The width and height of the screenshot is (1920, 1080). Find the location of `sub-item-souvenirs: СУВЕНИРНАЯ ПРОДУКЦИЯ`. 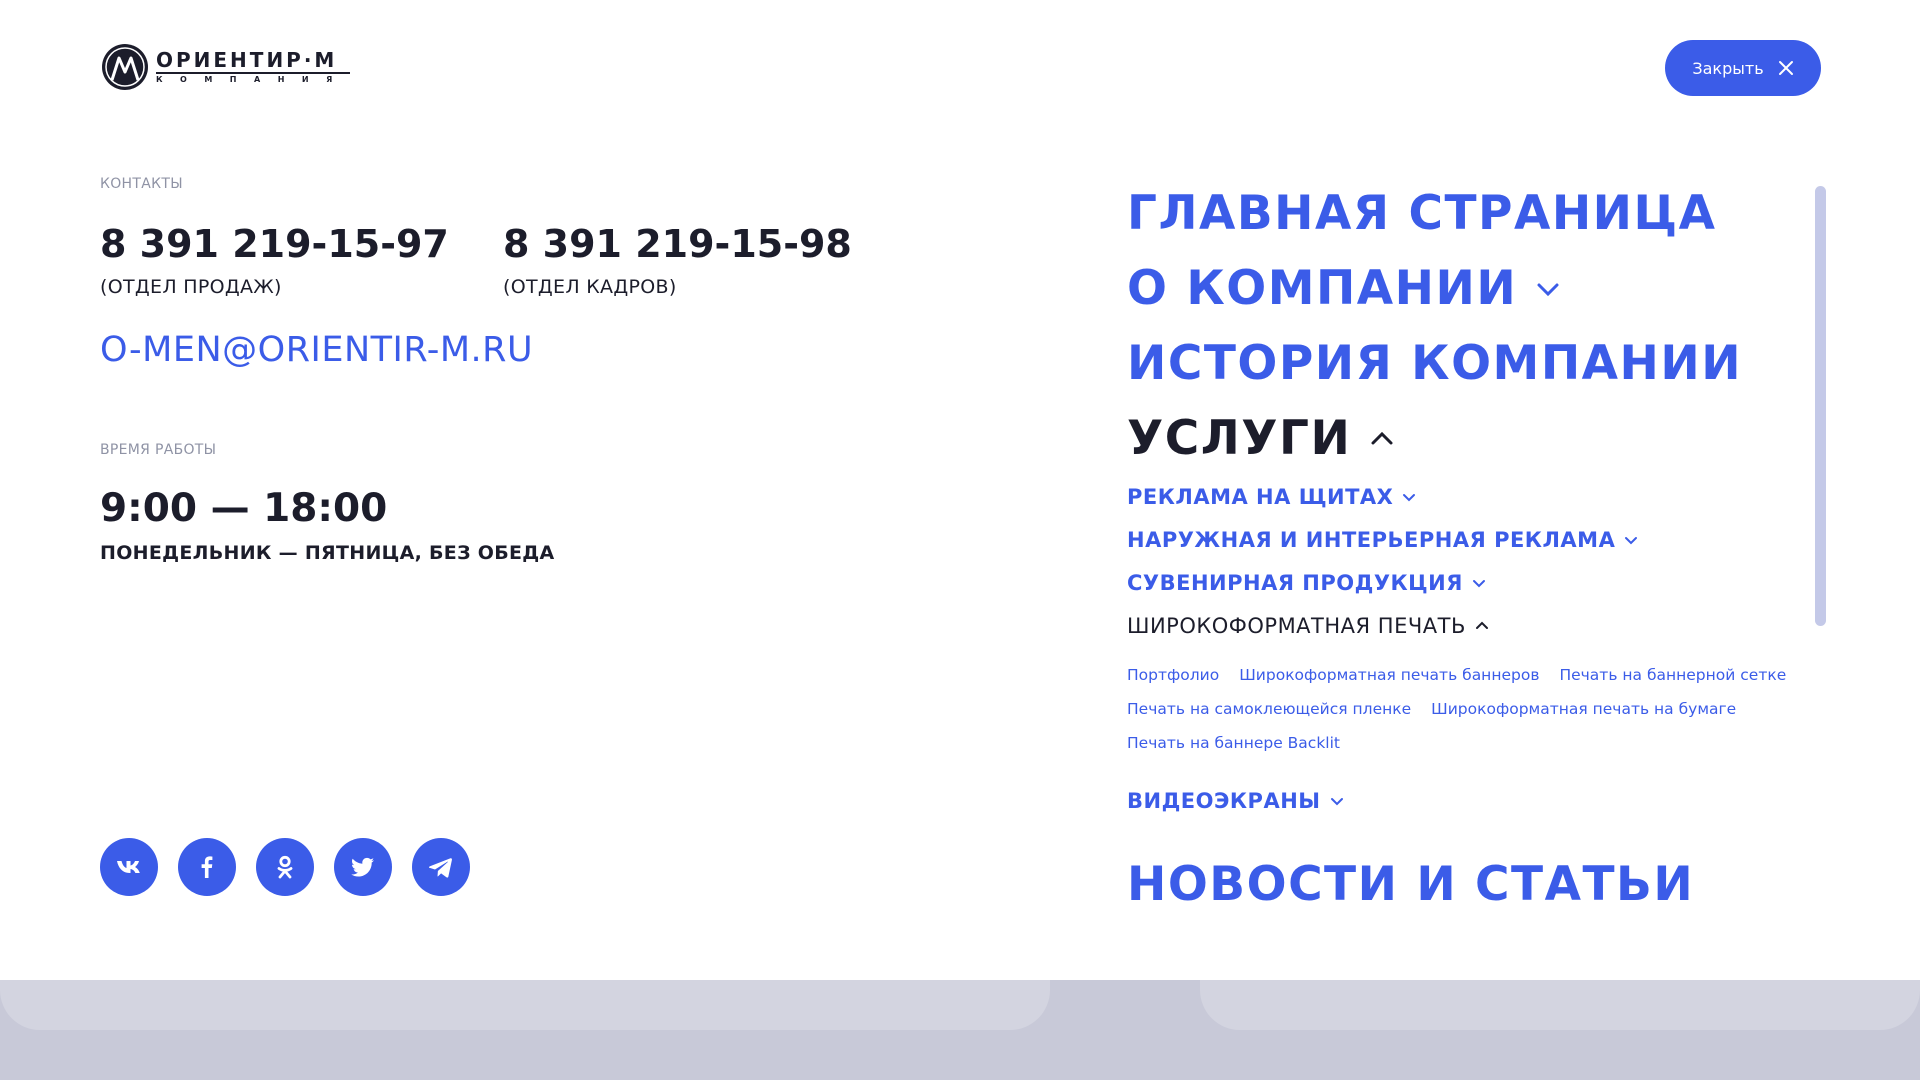

sub-item-souvenirs: СУВЕНИРНАЯ ПРОДУКЦИЯ is located at coordinates (1307, 583).